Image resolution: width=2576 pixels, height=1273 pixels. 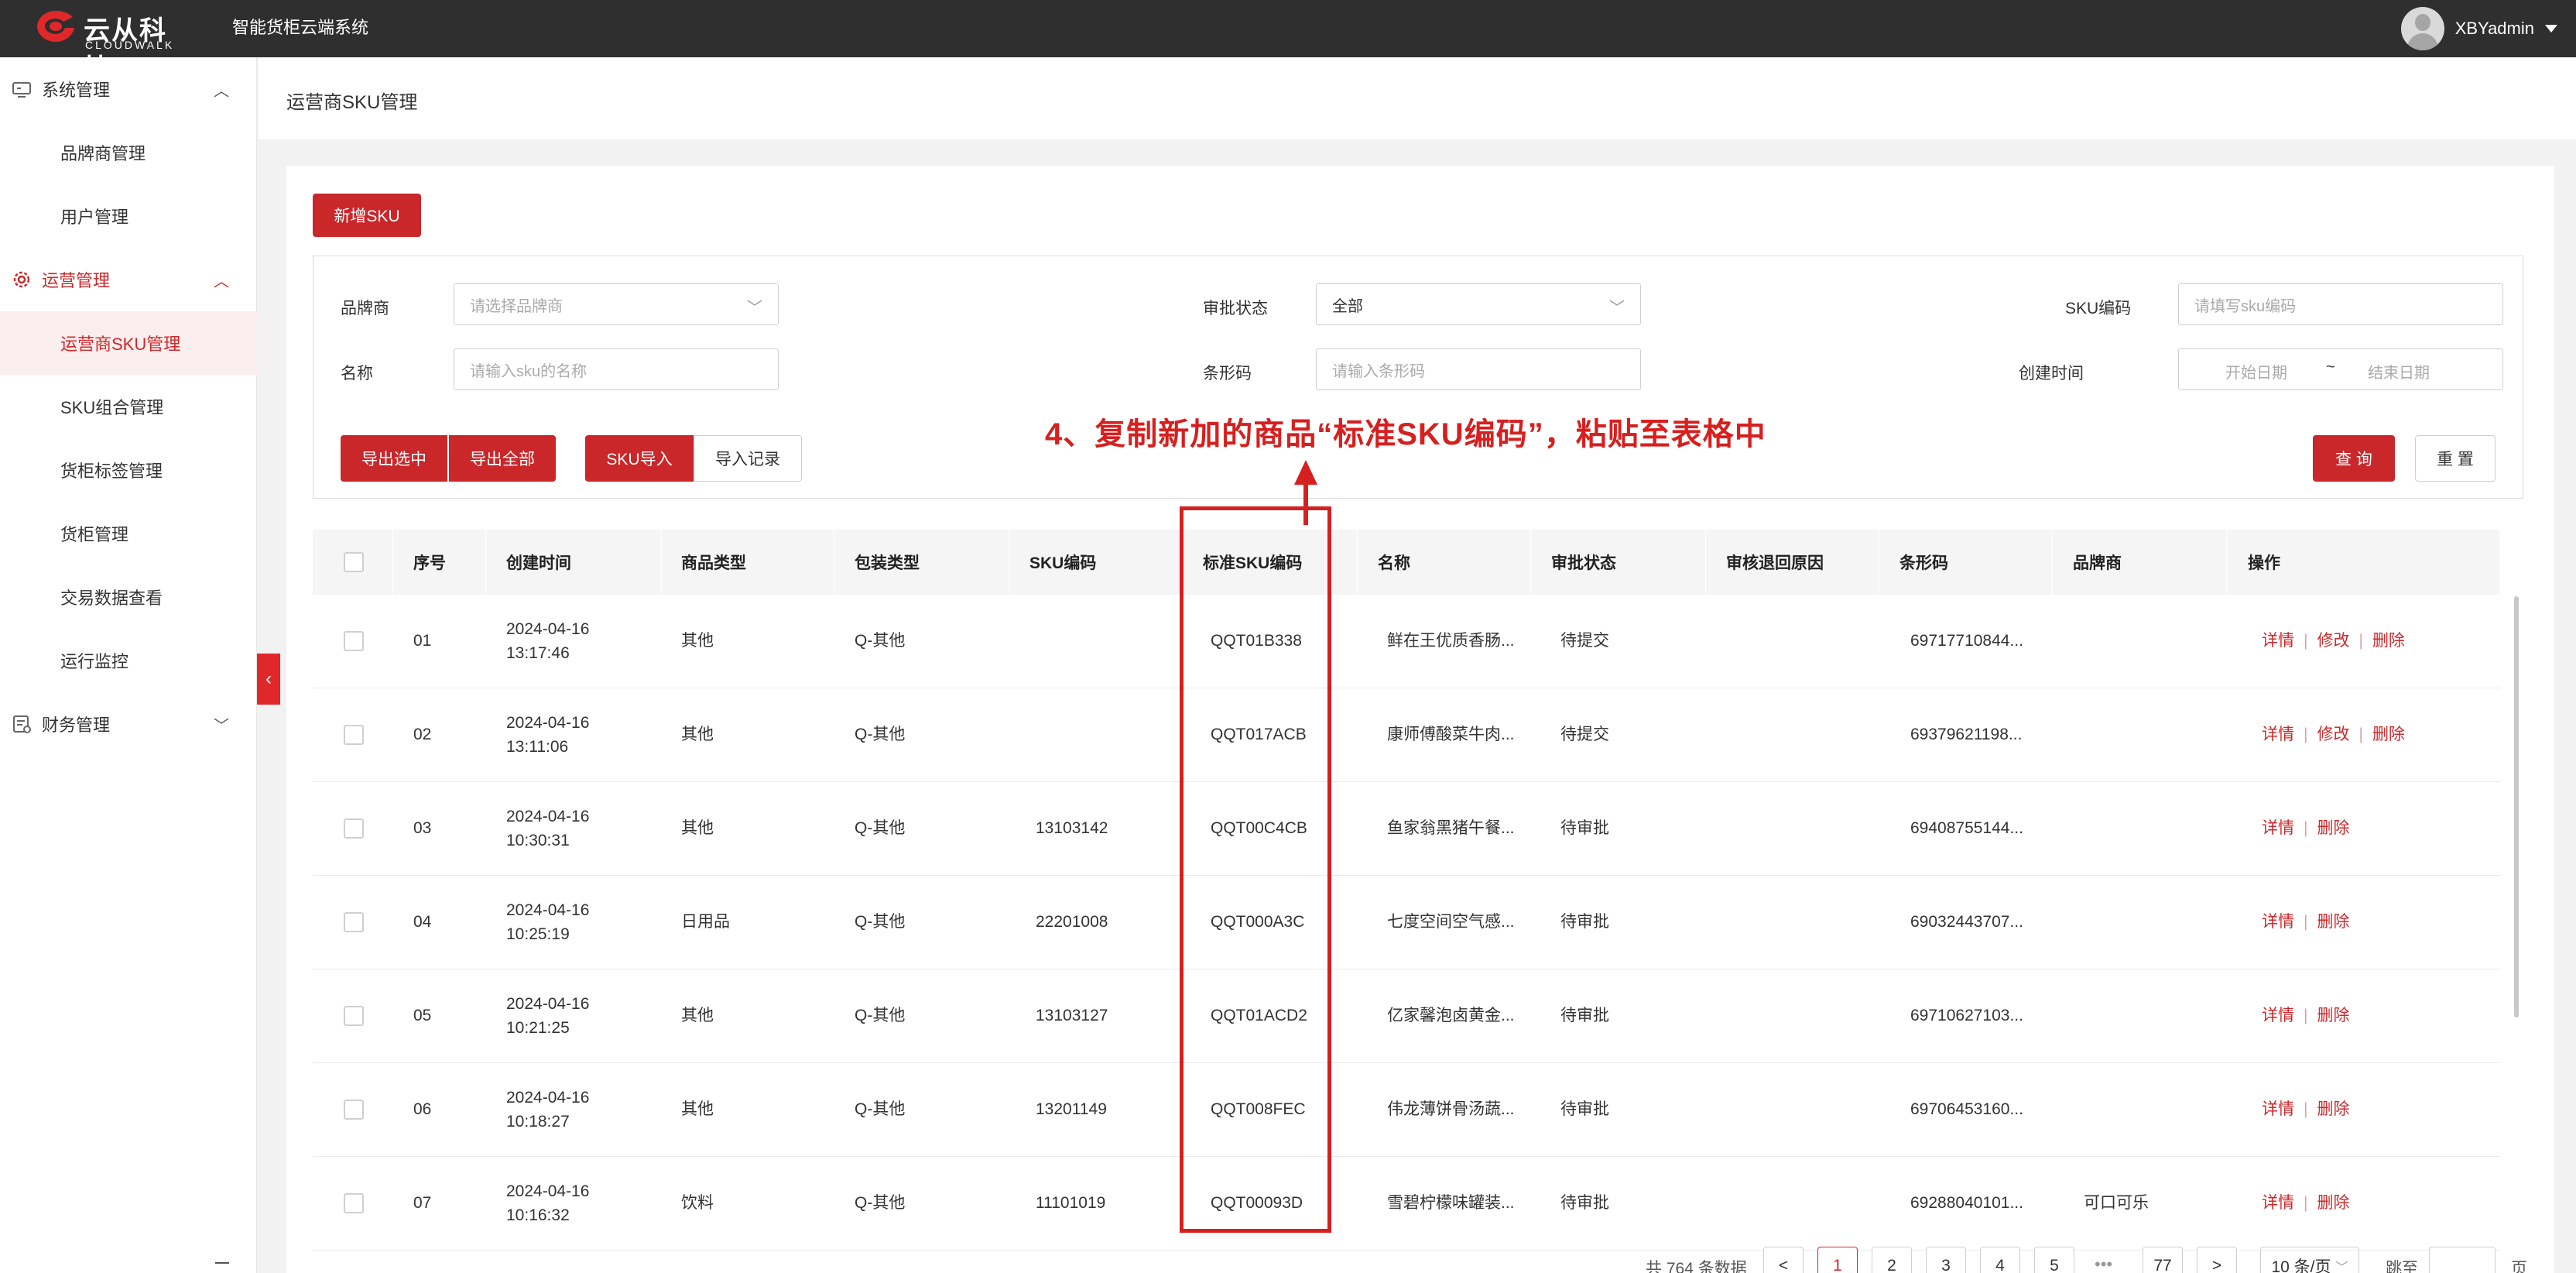 What do you see at coordinates (423, 735) in the screenshot?
I see `cell-no: 02` at bounding box center [423, 735].